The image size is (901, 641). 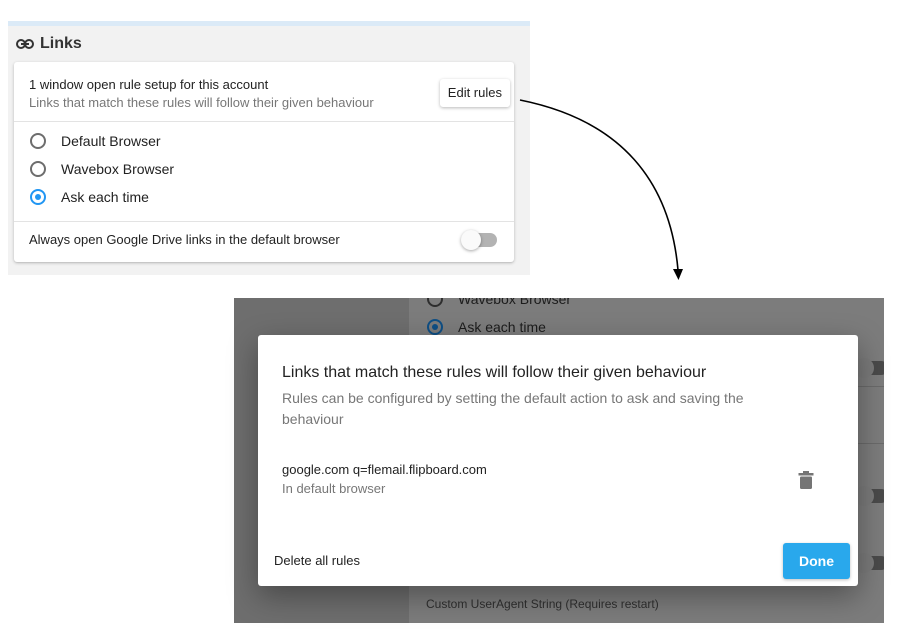 I want to click on divider, so click(x=264, y=221).